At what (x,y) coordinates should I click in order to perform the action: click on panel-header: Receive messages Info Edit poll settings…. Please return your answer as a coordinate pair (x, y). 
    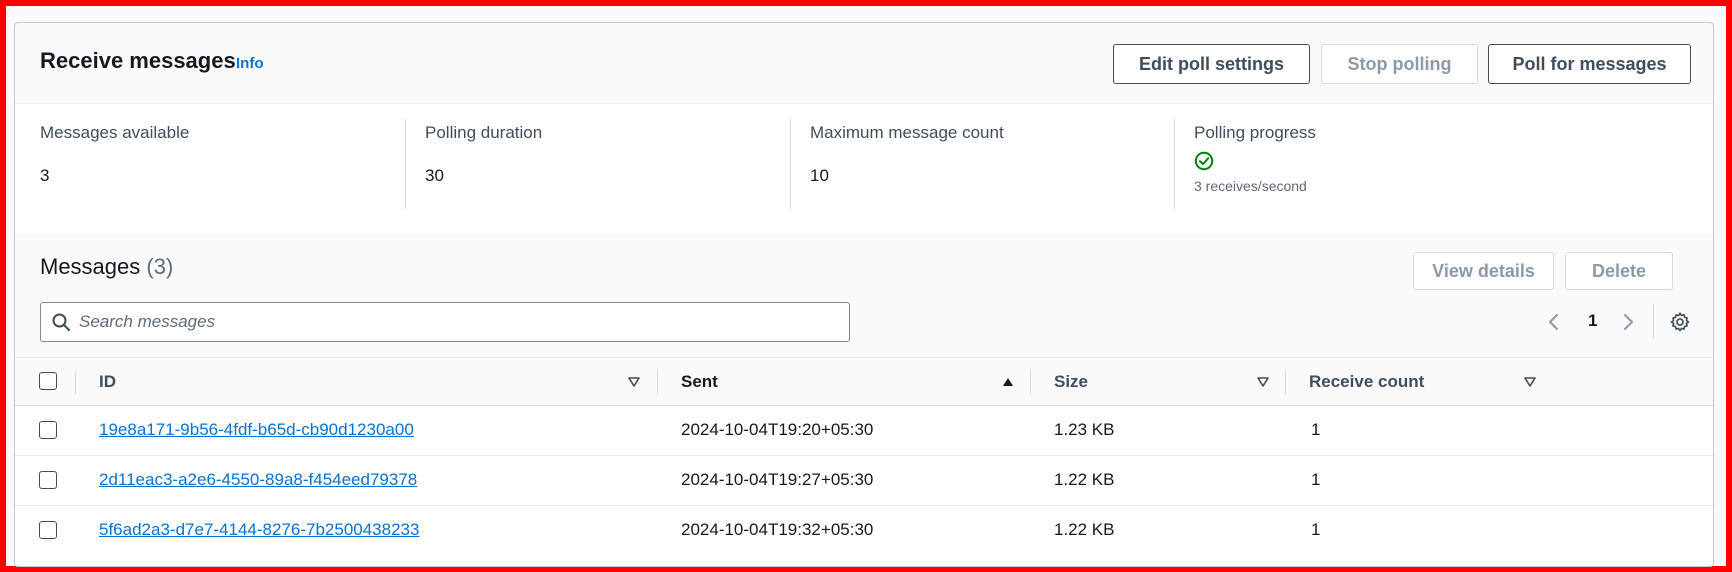
    Looking at the image, I should click on (864, 63).